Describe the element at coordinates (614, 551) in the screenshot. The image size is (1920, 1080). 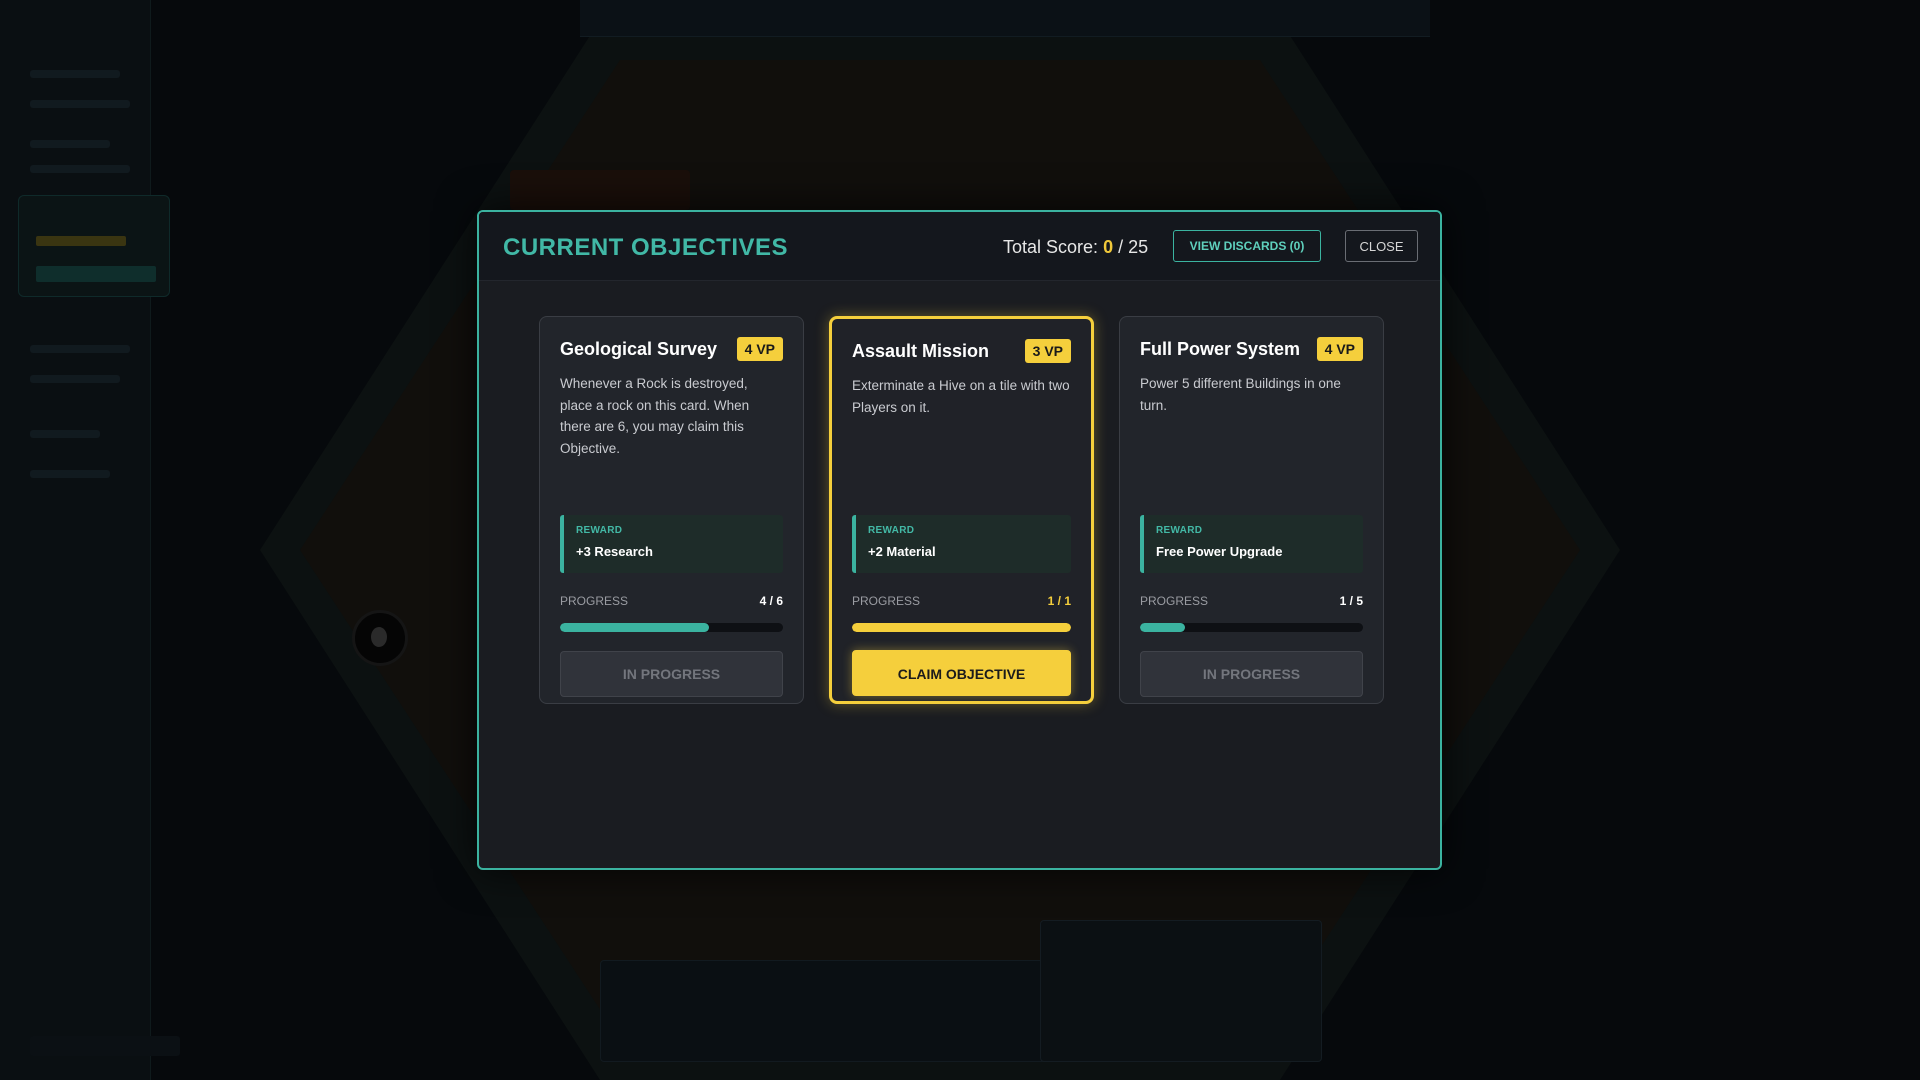
I see `reward-value: +3 Research` at that location.